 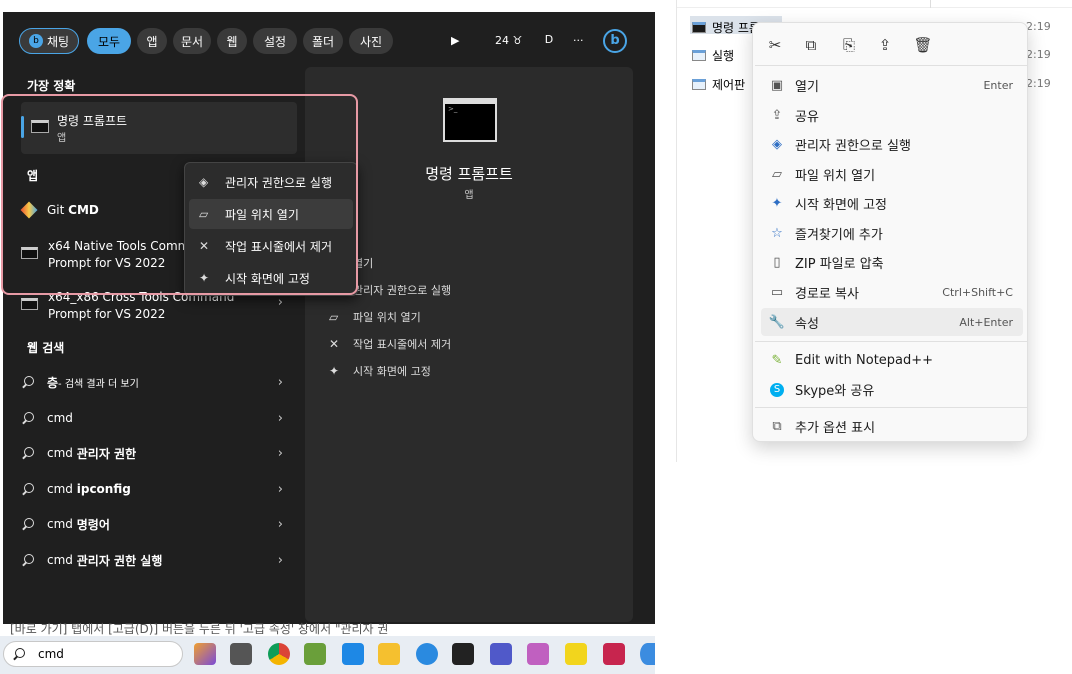 I want to click on bing-icon: b, so click(x=615, y=41).